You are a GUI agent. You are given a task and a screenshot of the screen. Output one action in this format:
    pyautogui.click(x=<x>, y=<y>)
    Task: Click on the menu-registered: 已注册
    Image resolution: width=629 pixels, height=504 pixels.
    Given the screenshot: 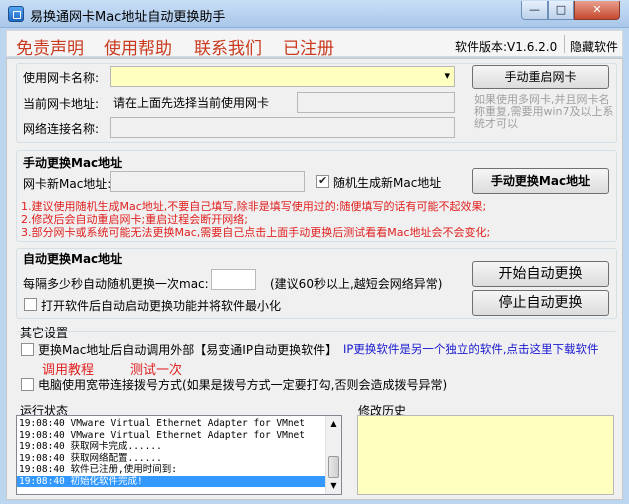 What is the action you would take?
    pyautogui.click(x=308, y=46)
    